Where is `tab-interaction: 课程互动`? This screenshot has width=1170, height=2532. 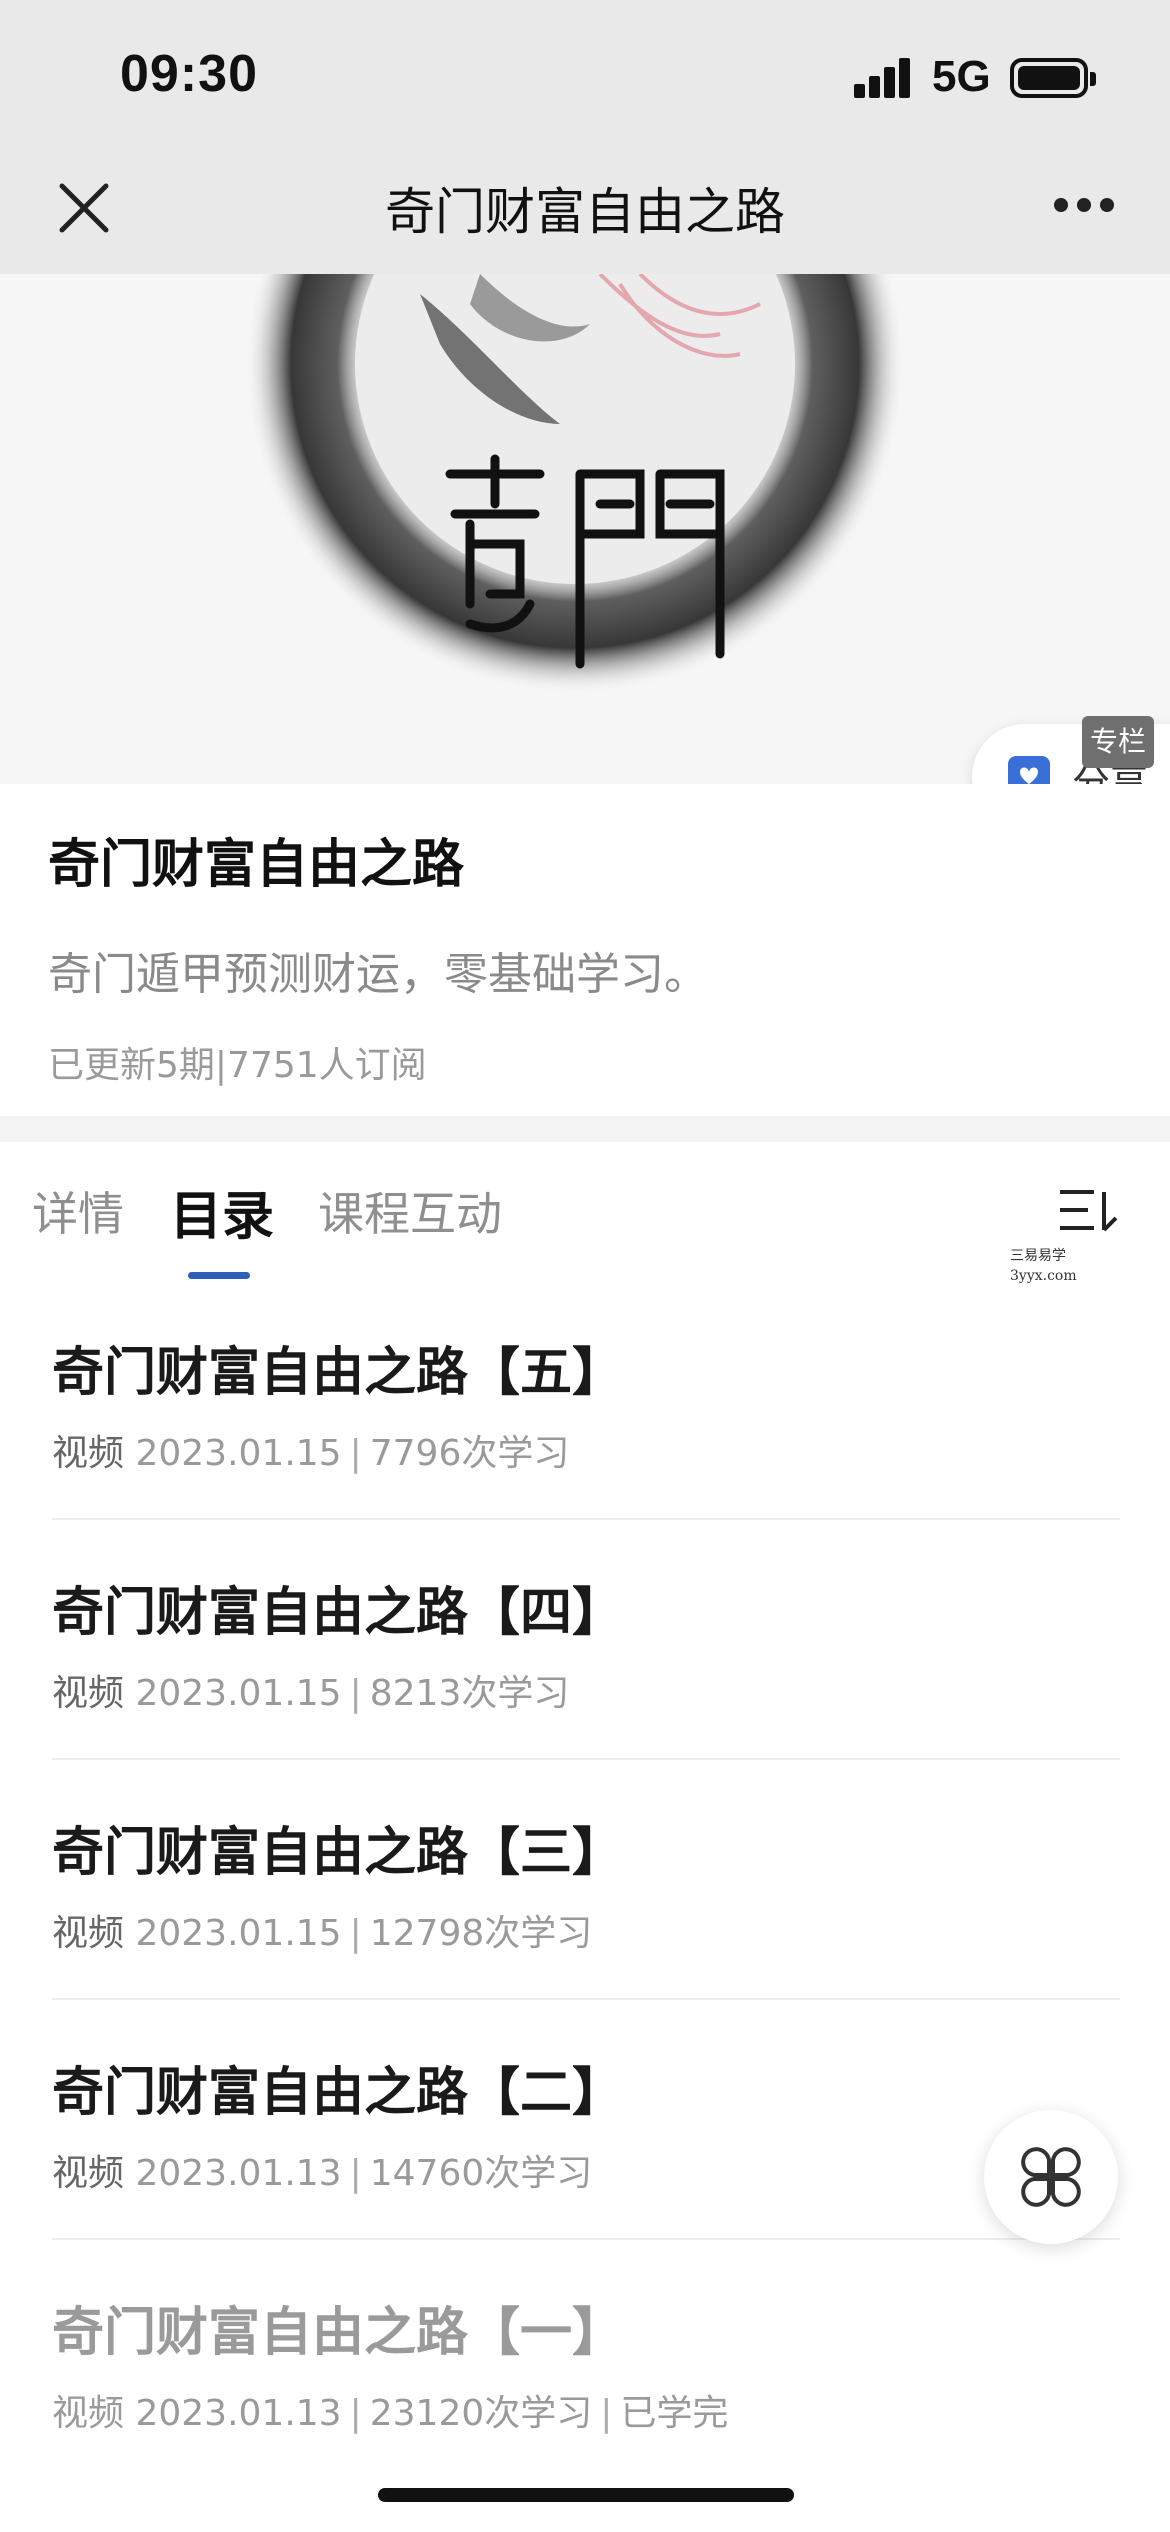
tab-interaction: 课程互动 is located at coordinates (410, 1211).